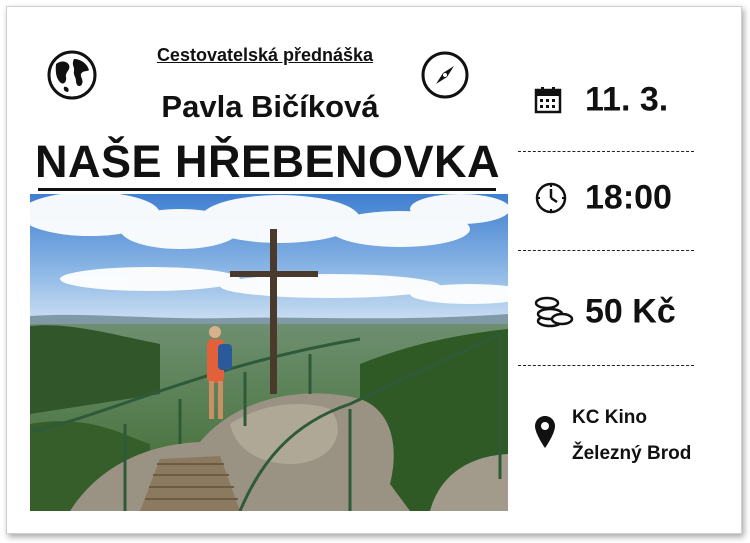 This screenshot has height=543, width=750. What do you see at coordinates (631, 436) in the screenshot?
I see `venue: KC Kino Železný Brod` at bounding box center [631, 436].